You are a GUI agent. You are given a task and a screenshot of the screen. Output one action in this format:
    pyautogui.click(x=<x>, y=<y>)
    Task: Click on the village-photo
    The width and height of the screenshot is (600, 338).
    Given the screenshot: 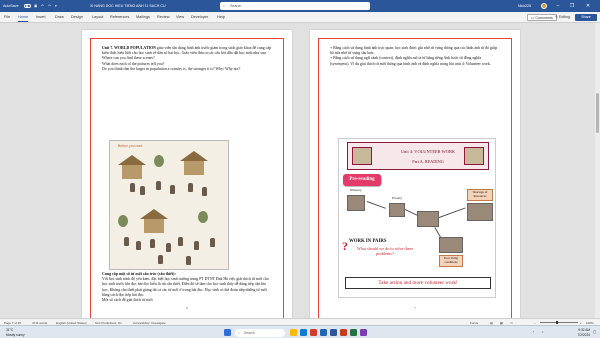 What is the action you would take?
    pyautogui.click(x=428, y=219)
    